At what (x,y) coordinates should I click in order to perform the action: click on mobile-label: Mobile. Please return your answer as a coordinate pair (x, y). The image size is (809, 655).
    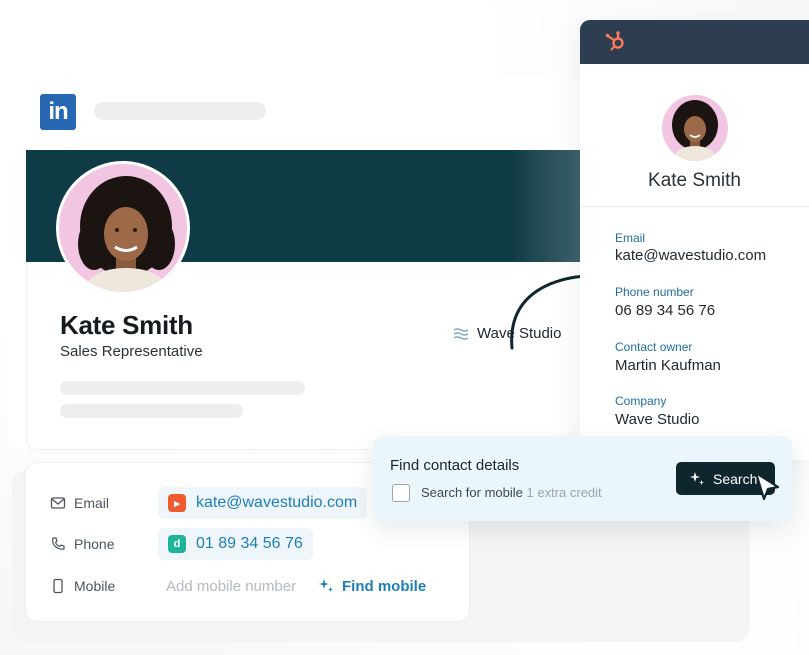
    Looking at the image, I should click on (95, 586).